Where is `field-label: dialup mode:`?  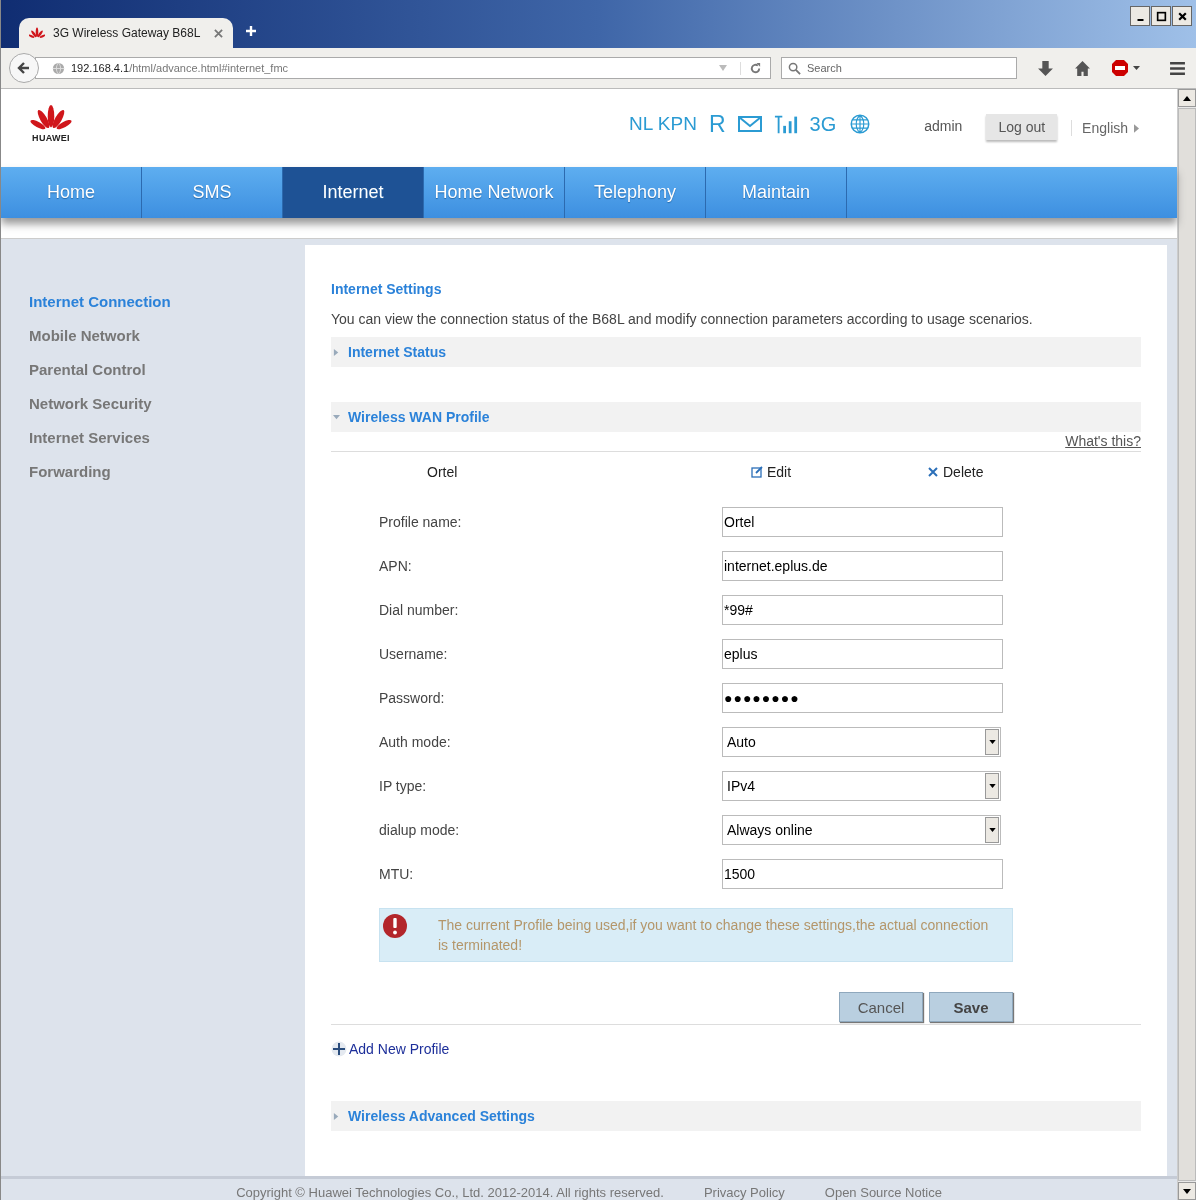 field-label: dialup mode: is located at coordinates (420, 830).